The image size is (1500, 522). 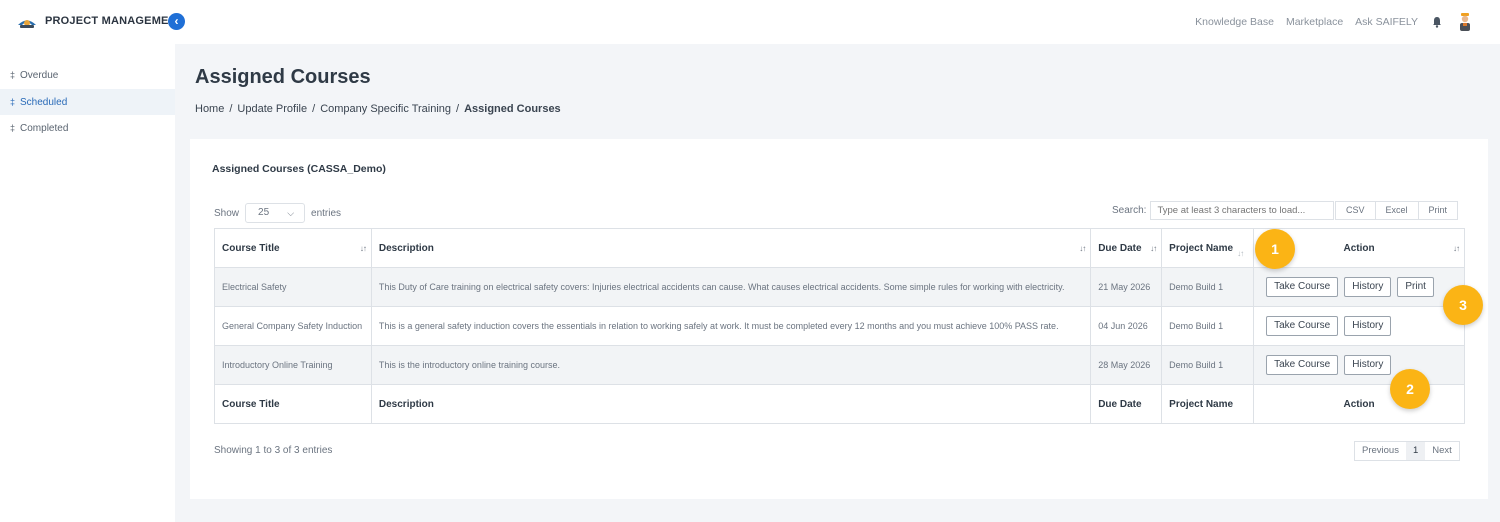 I want to click on pagination-next: Next, so click(x=1442, y=451).